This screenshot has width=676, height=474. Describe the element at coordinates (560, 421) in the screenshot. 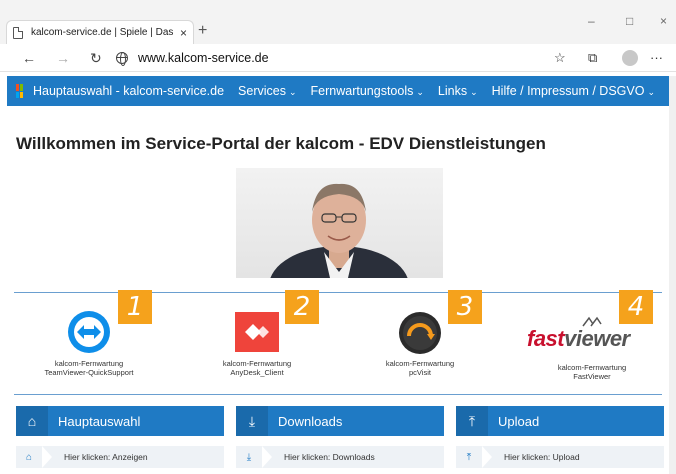

I see `panel-upload: ⤒ Upload` at that location.